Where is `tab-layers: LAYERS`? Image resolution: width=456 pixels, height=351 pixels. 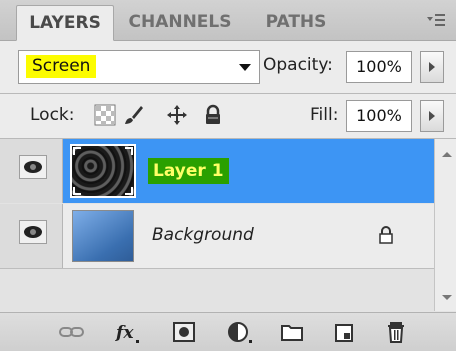 tab-layers: LAYERS is located at coordinates (65, 23).